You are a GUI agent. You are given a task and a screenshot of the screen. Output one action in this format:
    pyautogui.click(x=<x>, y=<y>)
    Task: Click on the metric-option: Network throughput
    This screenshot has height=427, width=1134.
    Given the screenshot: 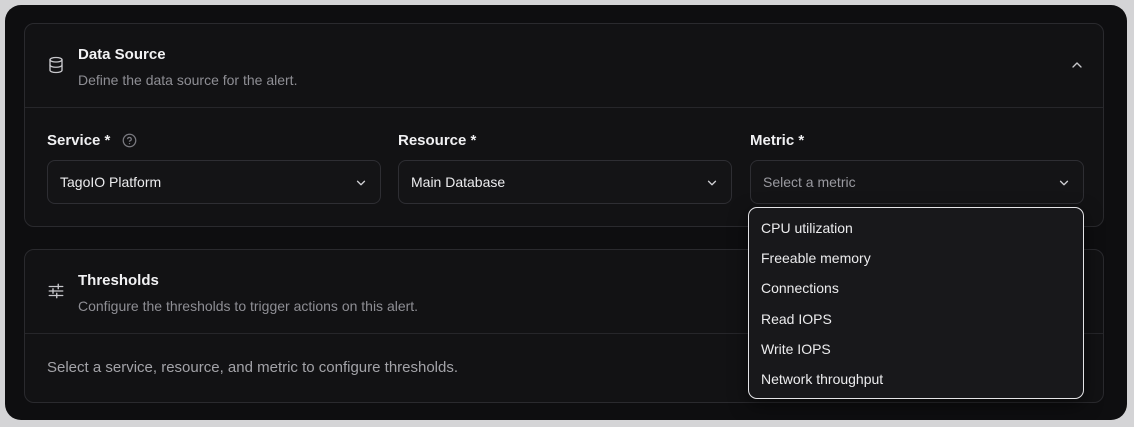 What is the action you would take?
    pyautogui.click(x=916, y=379)
    